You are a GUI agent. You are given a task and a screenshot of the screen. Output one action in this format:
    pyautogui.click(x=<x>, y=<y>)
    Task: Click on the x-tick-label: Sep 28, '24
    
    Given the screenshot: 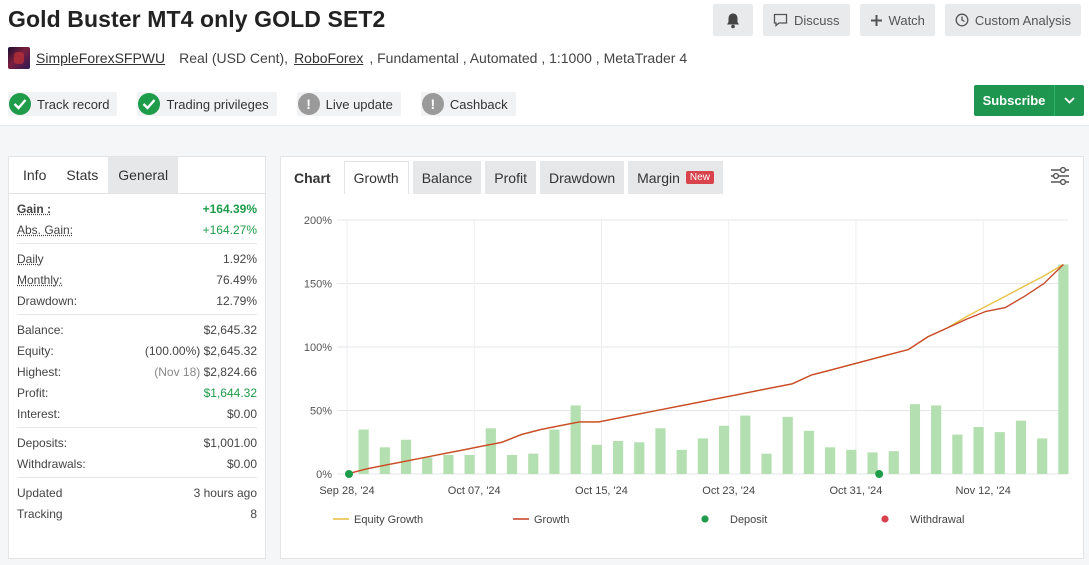 What is the action you would take?
    pyautogui.click(x=346, y=491)
    